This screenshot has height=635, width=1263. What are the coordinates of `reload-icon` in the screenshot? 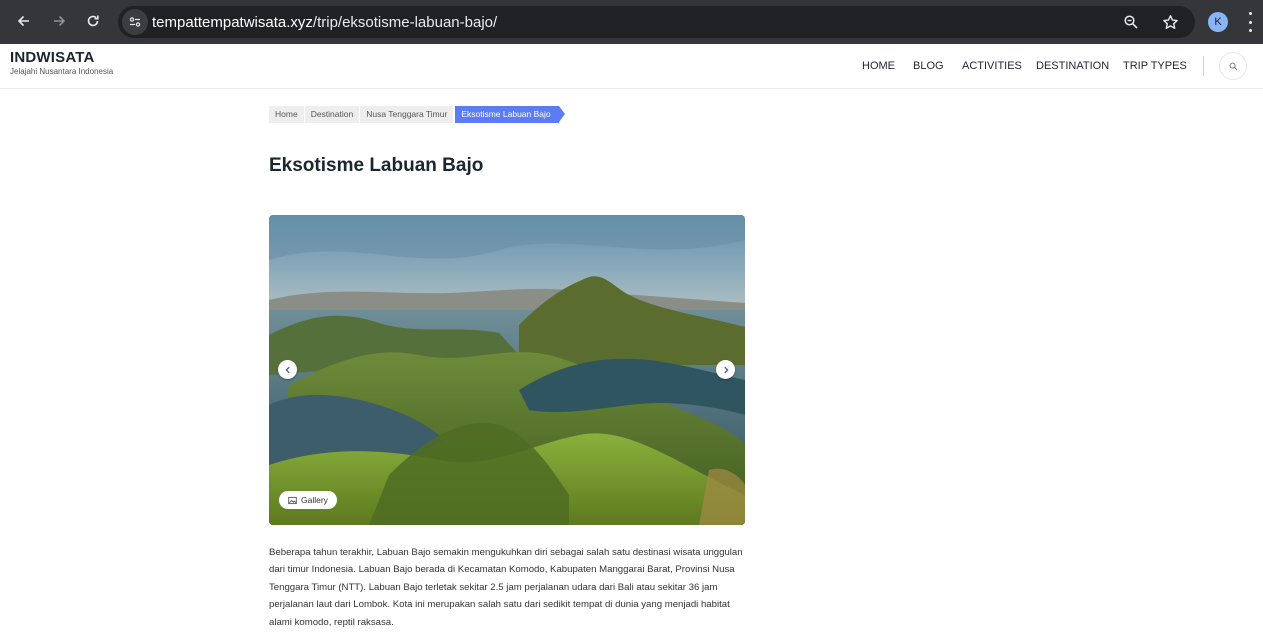 It's located at (93, 21).